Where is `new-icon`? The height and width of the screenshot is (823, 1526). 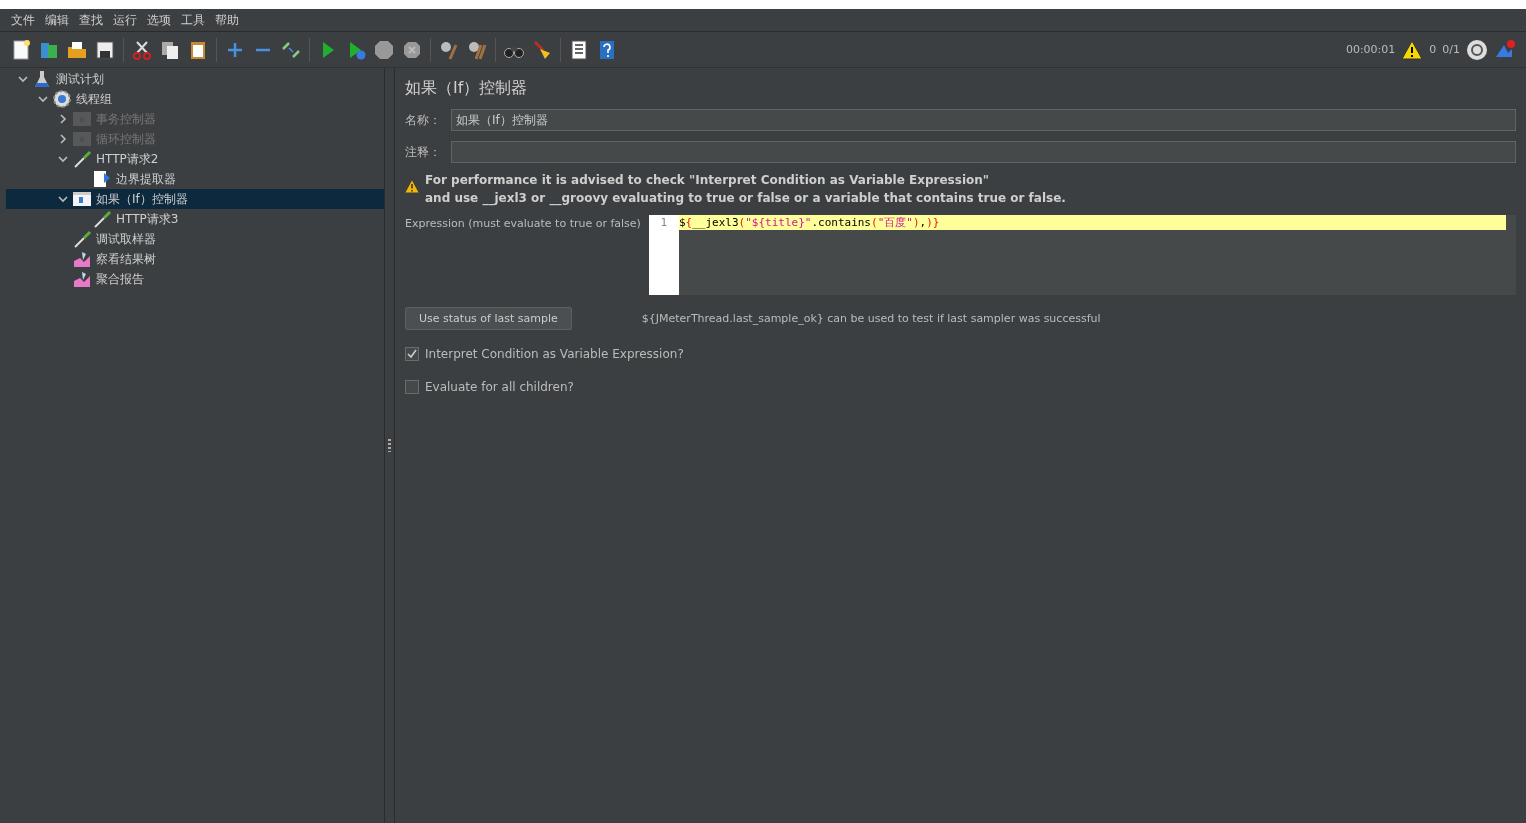 new-icon is located at coordinates (21, 49).